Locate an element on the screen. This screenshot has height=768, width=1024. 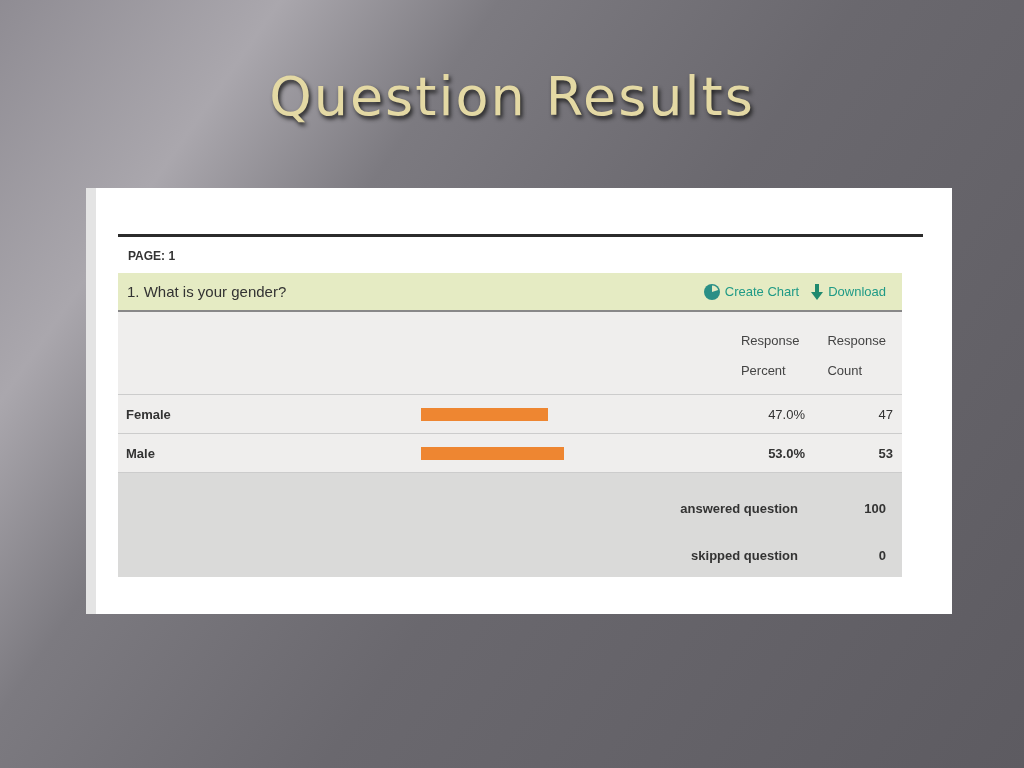
summary-label: answered question is located at coordinates (739, 508).